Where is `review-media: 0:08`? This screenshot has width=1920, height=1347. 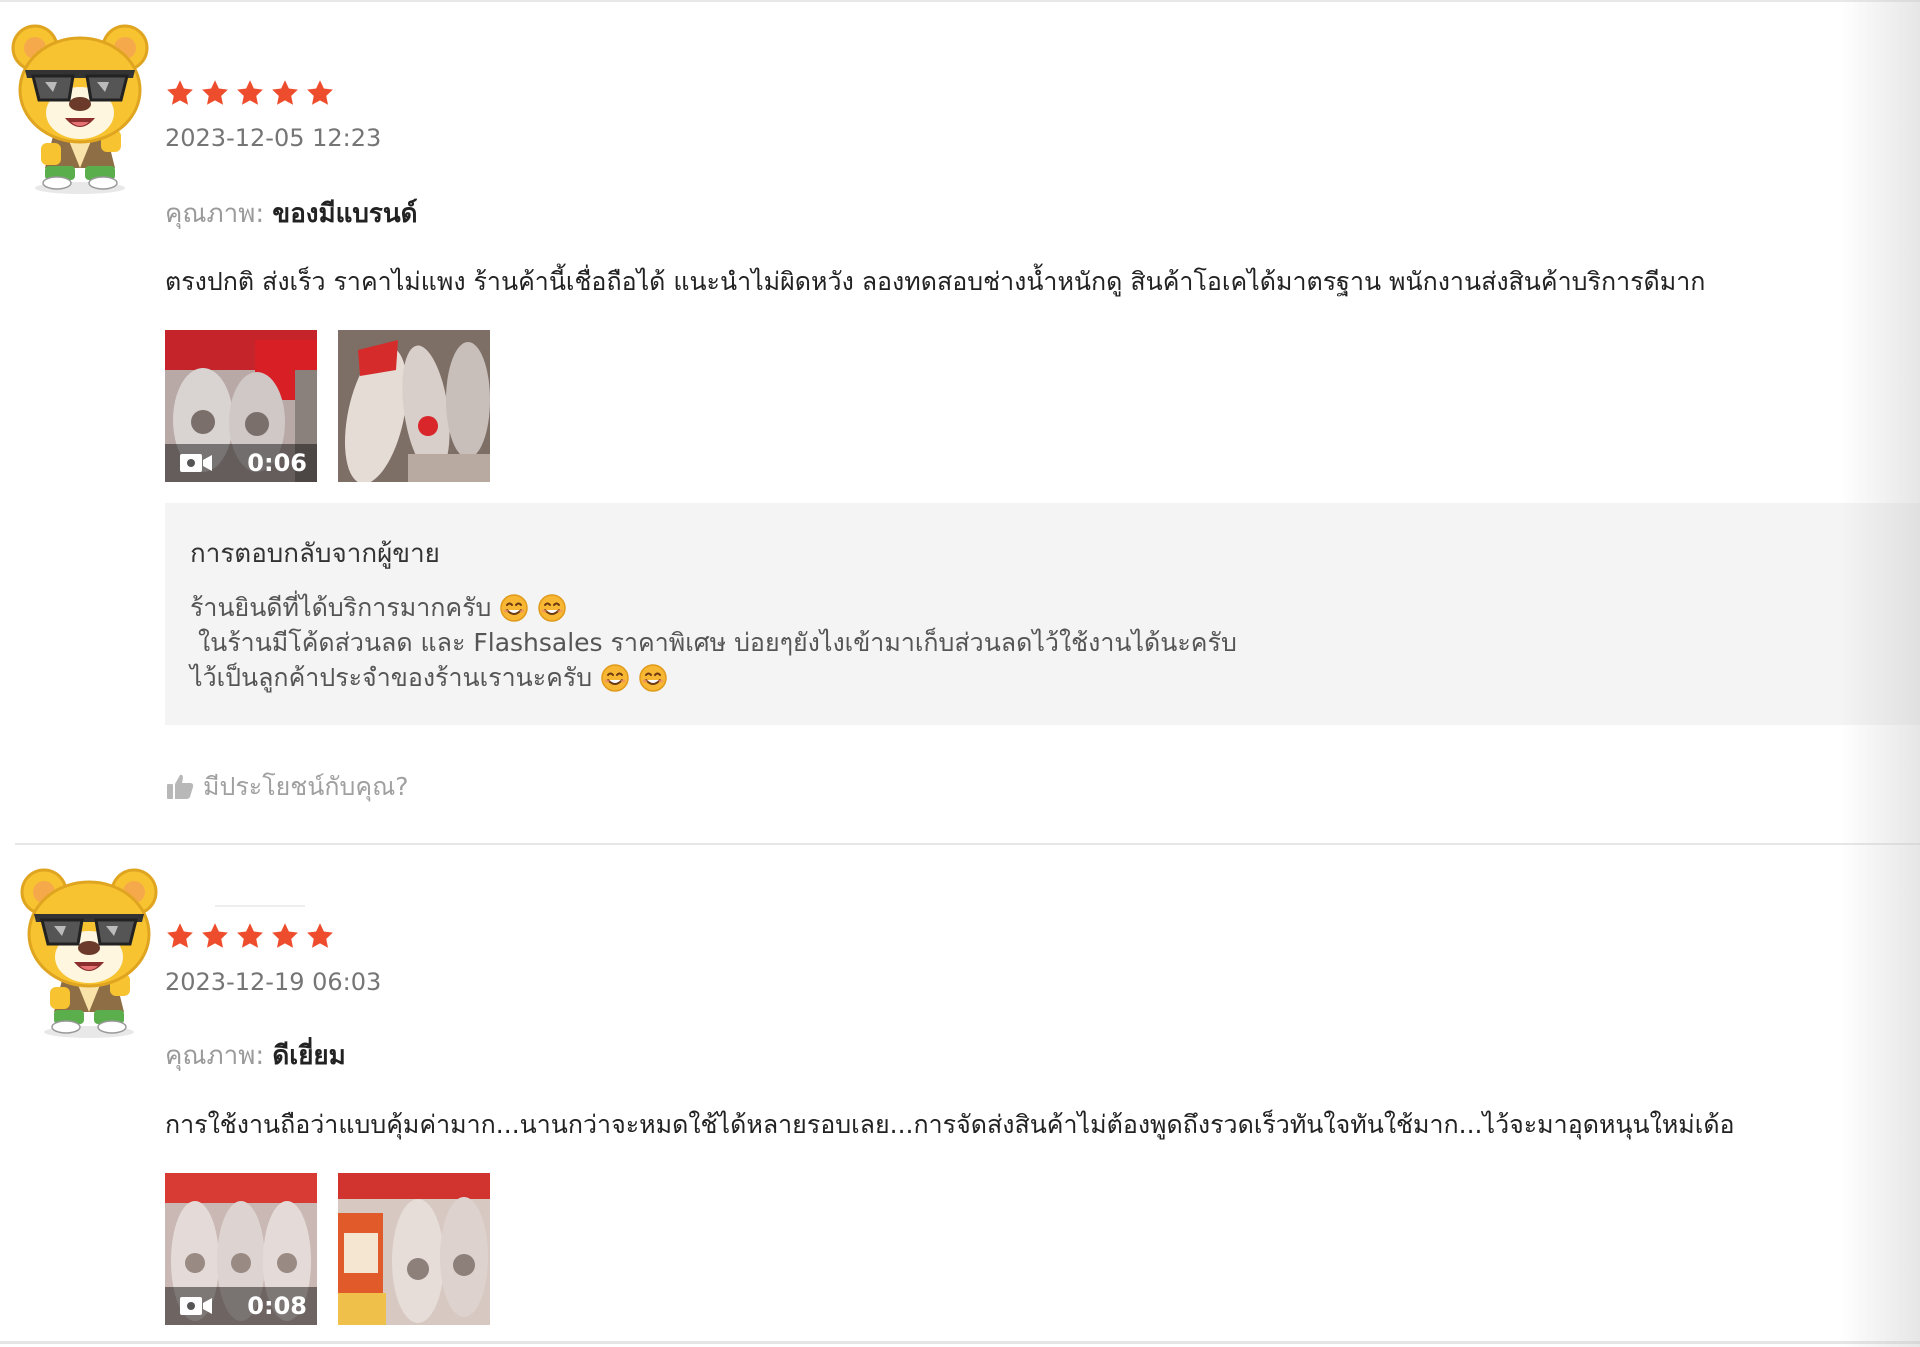 review-media: 0:08 is located at coordinates (327, 1249).